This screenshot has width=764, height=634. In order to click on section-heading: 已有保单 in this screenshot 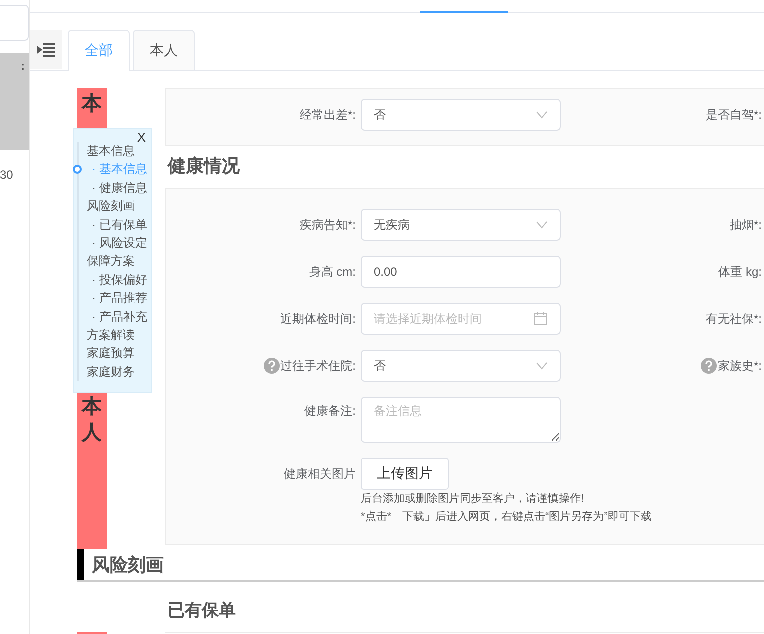, I will do `click(202, 611)`.